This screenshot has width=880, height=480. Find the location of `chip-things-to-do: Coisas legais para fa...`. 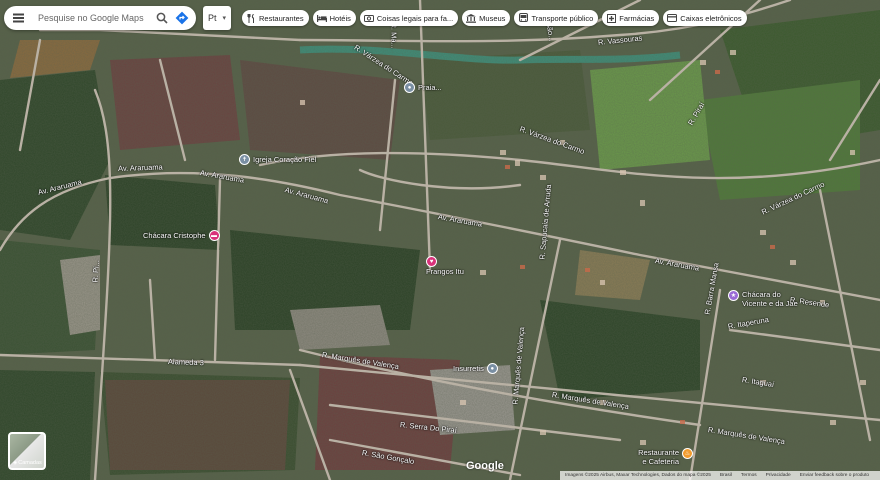

chip-things-to-do: Coisas legais para fa... is located at coordinates (409, 18).